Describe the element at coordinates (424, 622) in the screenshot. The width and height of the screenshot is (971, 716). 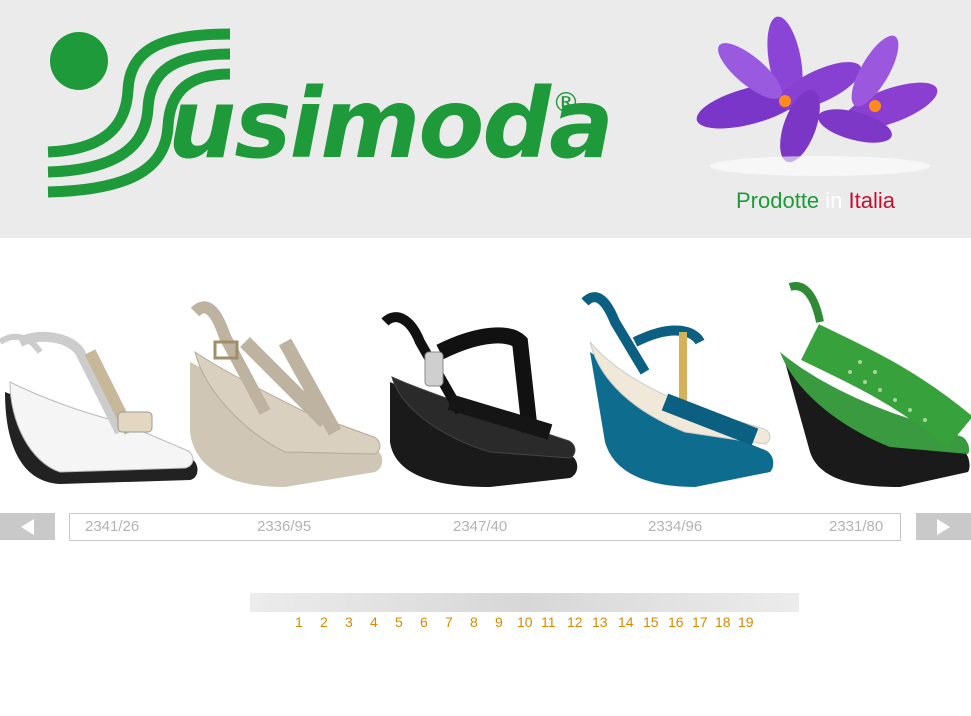
I see `page-link: 6` at that location.